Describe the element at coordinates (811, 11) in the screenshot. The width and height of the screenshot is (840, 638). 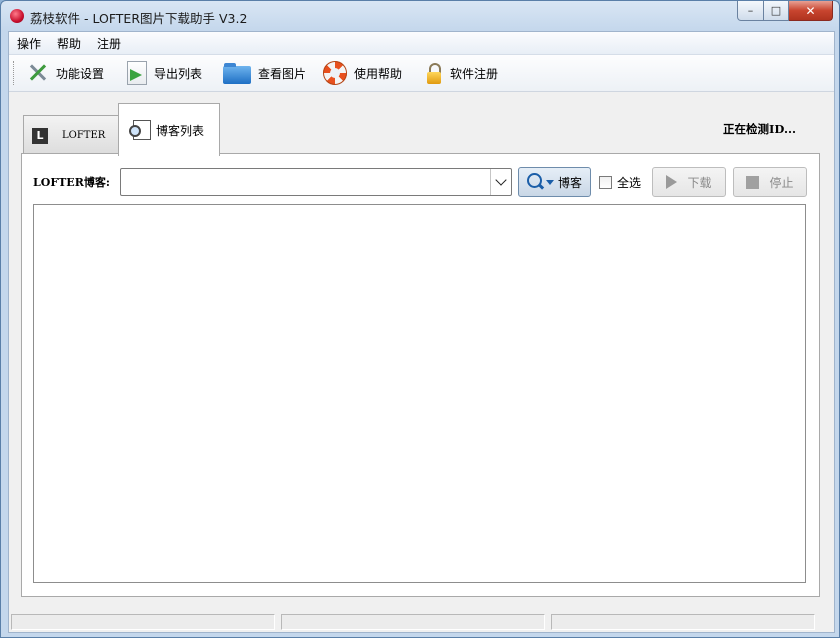
I see `close-button: ✕` at that location.